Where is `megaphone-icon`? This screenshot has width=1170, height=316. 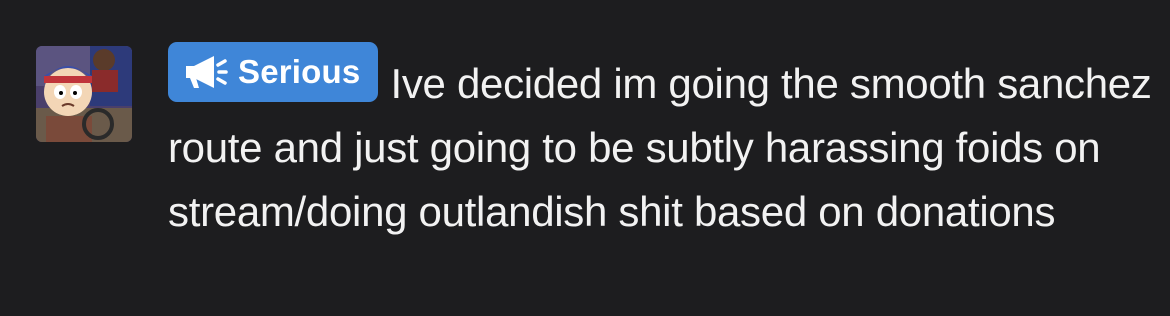 megaphone-icon is located at coordinates (205, 72).